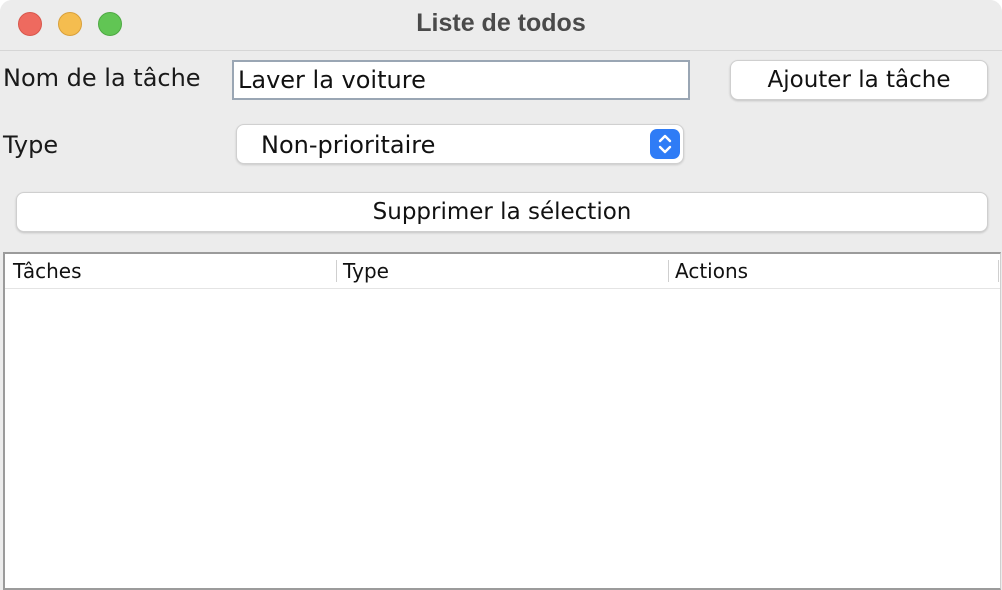  I want to click on add-task-button: Ajouter la tâche, so click(859, 80).